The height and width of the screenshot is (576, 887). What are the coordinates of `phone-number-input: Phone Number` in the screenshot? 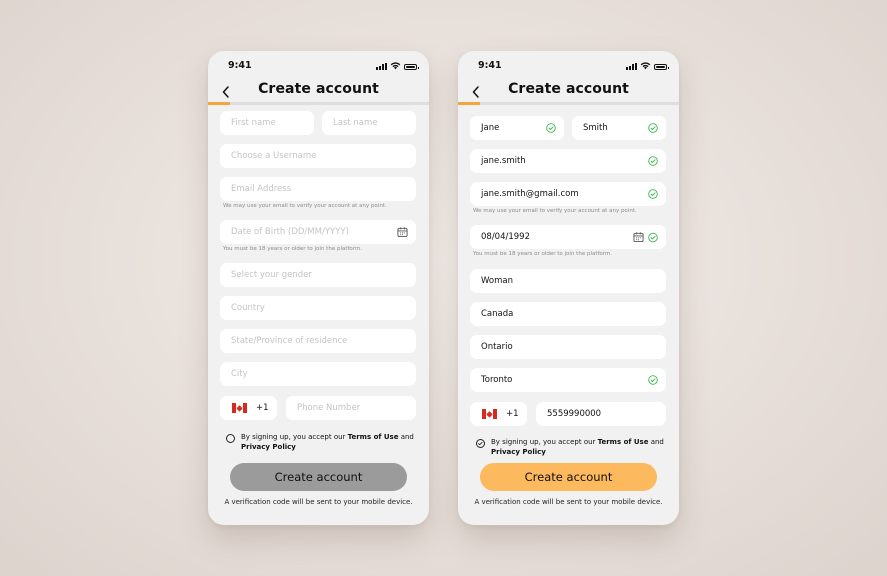 It's located at (351, 408).